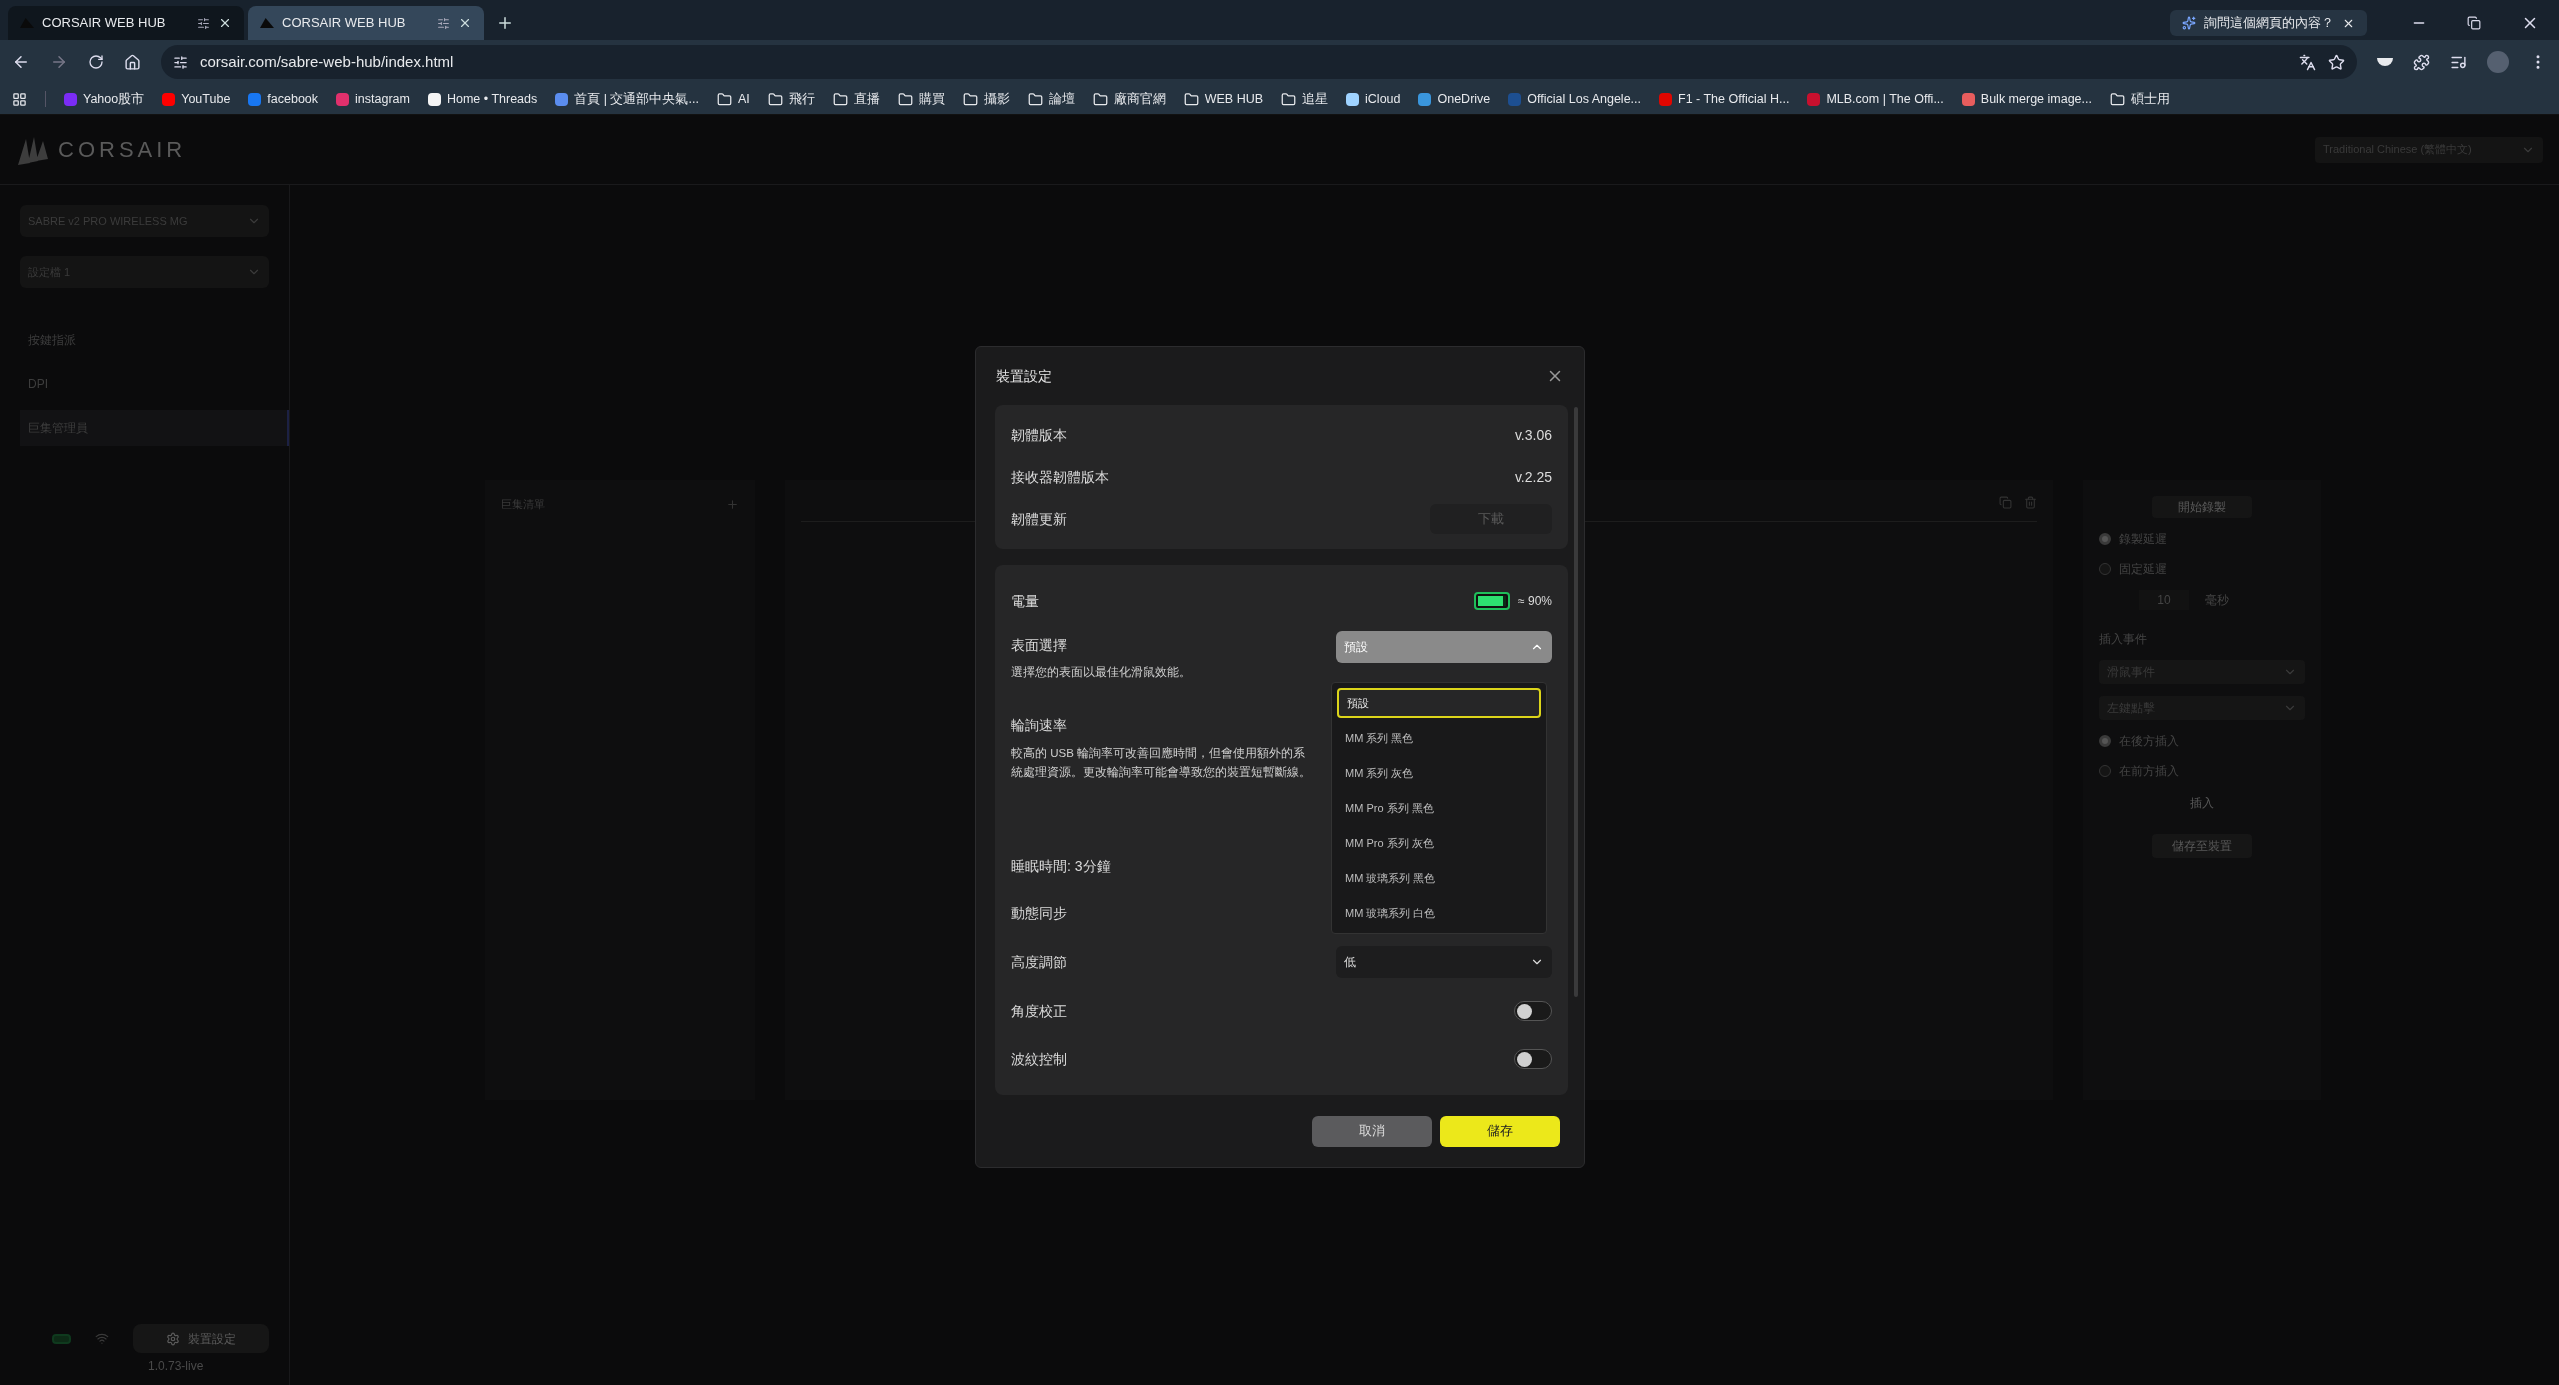 The height and width of the screenshot is (1385, 2559). I want to click on row-label: 波紋控制, so click(1039, 1059).